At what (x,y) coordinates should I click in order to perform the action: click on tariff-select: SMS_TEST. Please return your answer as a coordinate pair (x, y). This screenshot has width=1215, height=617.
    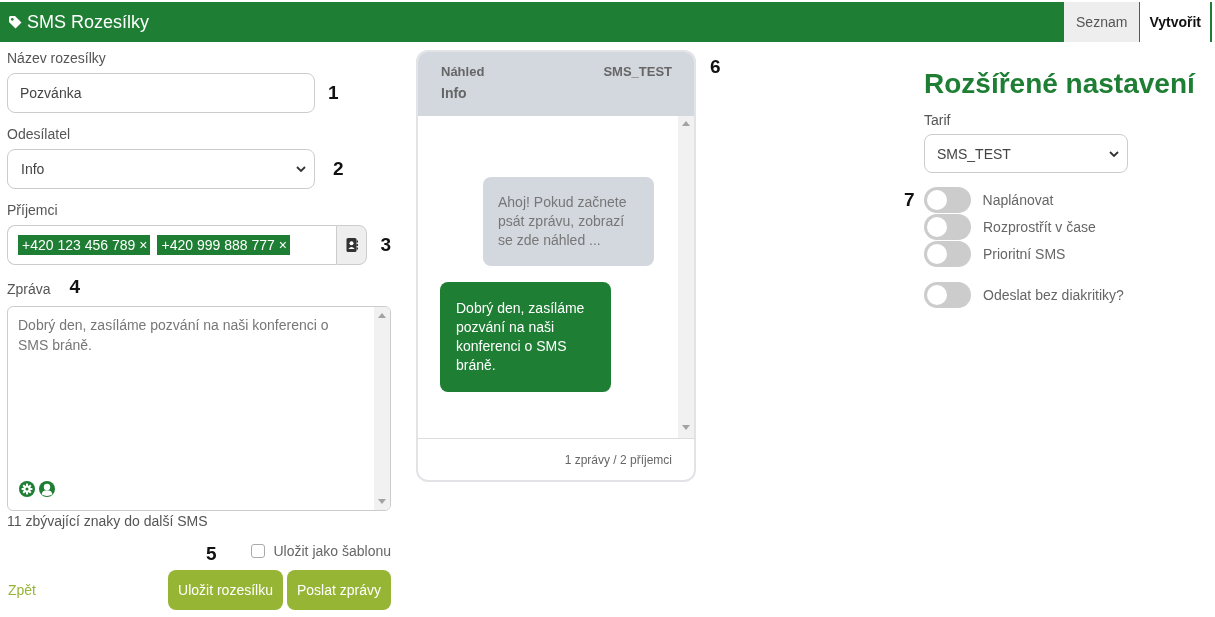
    Looking at the image, I should click on (1026, 153).